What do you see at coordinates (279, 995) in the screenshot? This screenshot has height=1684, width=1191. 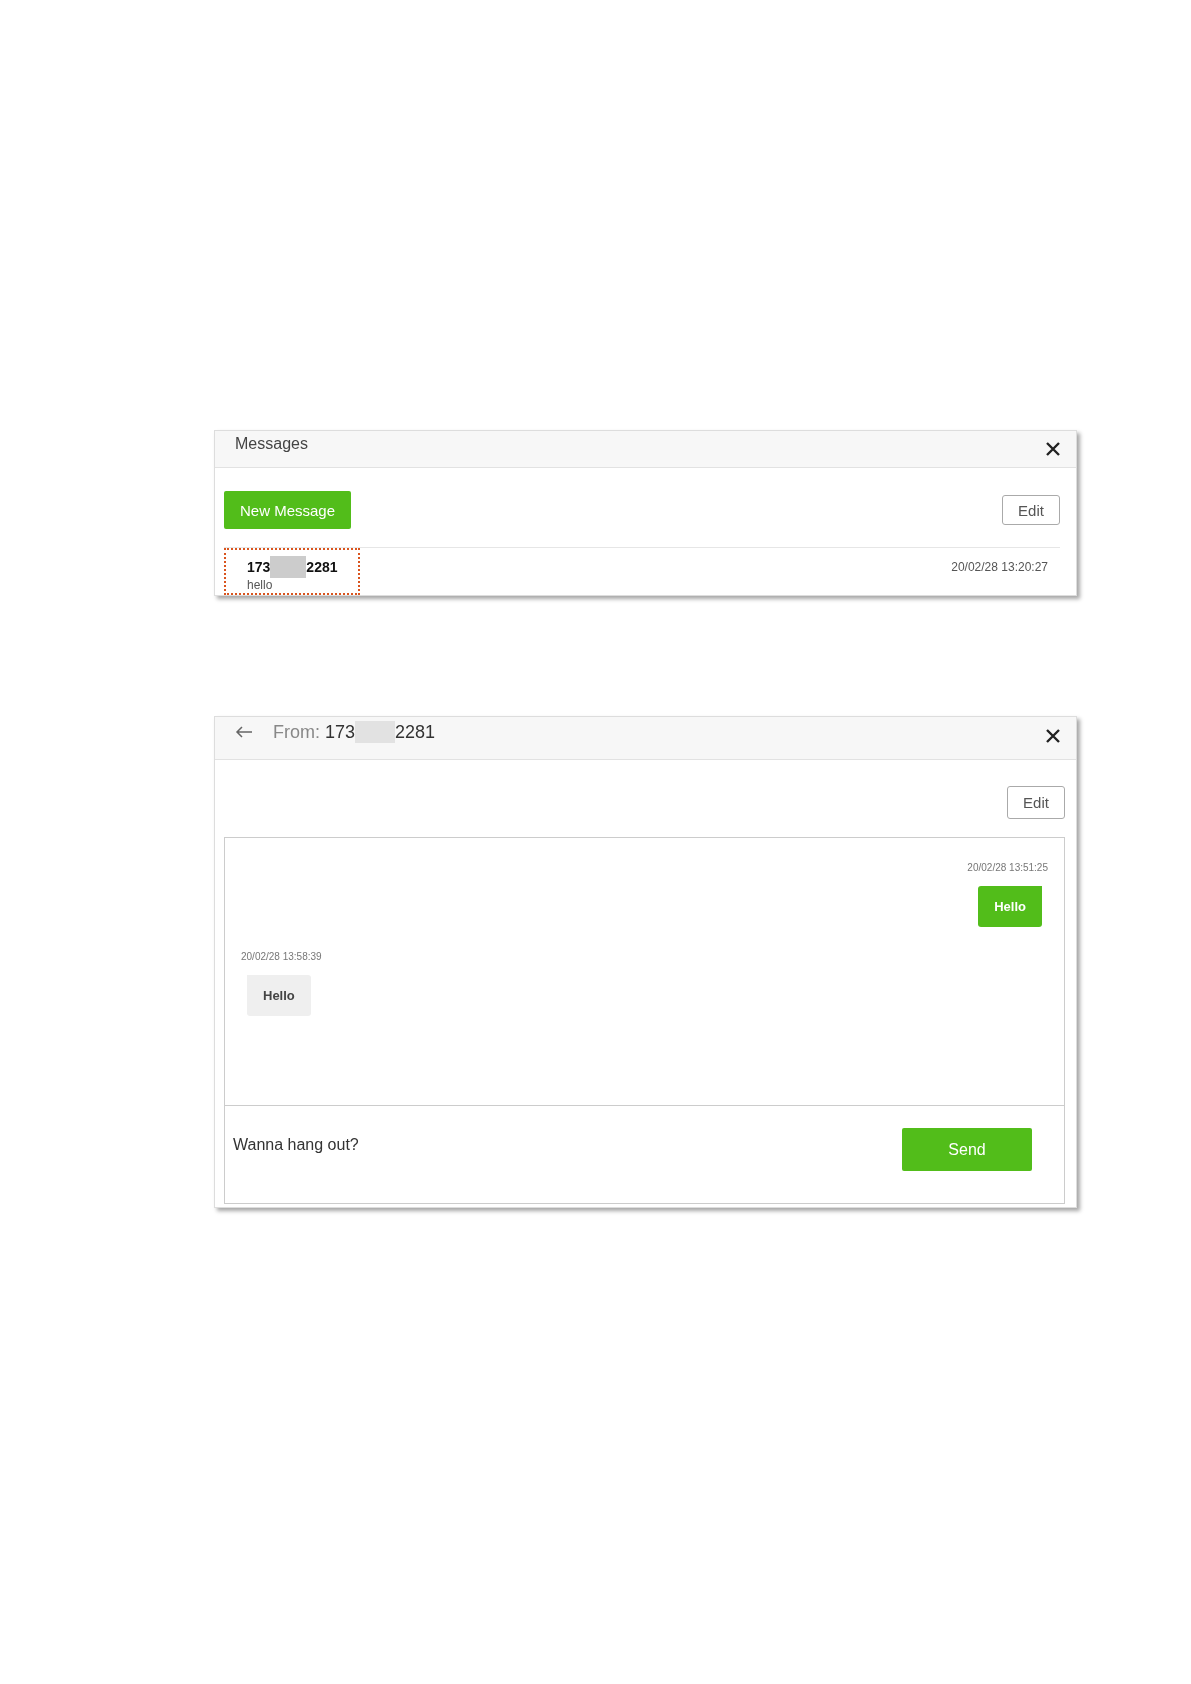 I see `received-message-bubble: Hello` at bounding box center [279, 995].